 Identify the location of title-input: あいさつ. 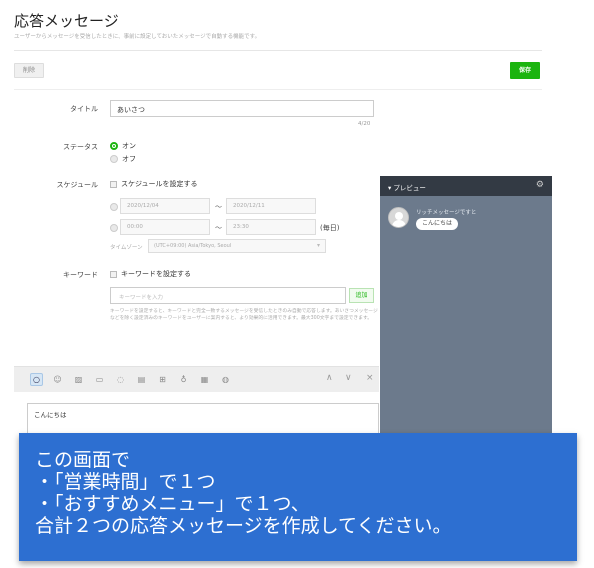
(242, 108).